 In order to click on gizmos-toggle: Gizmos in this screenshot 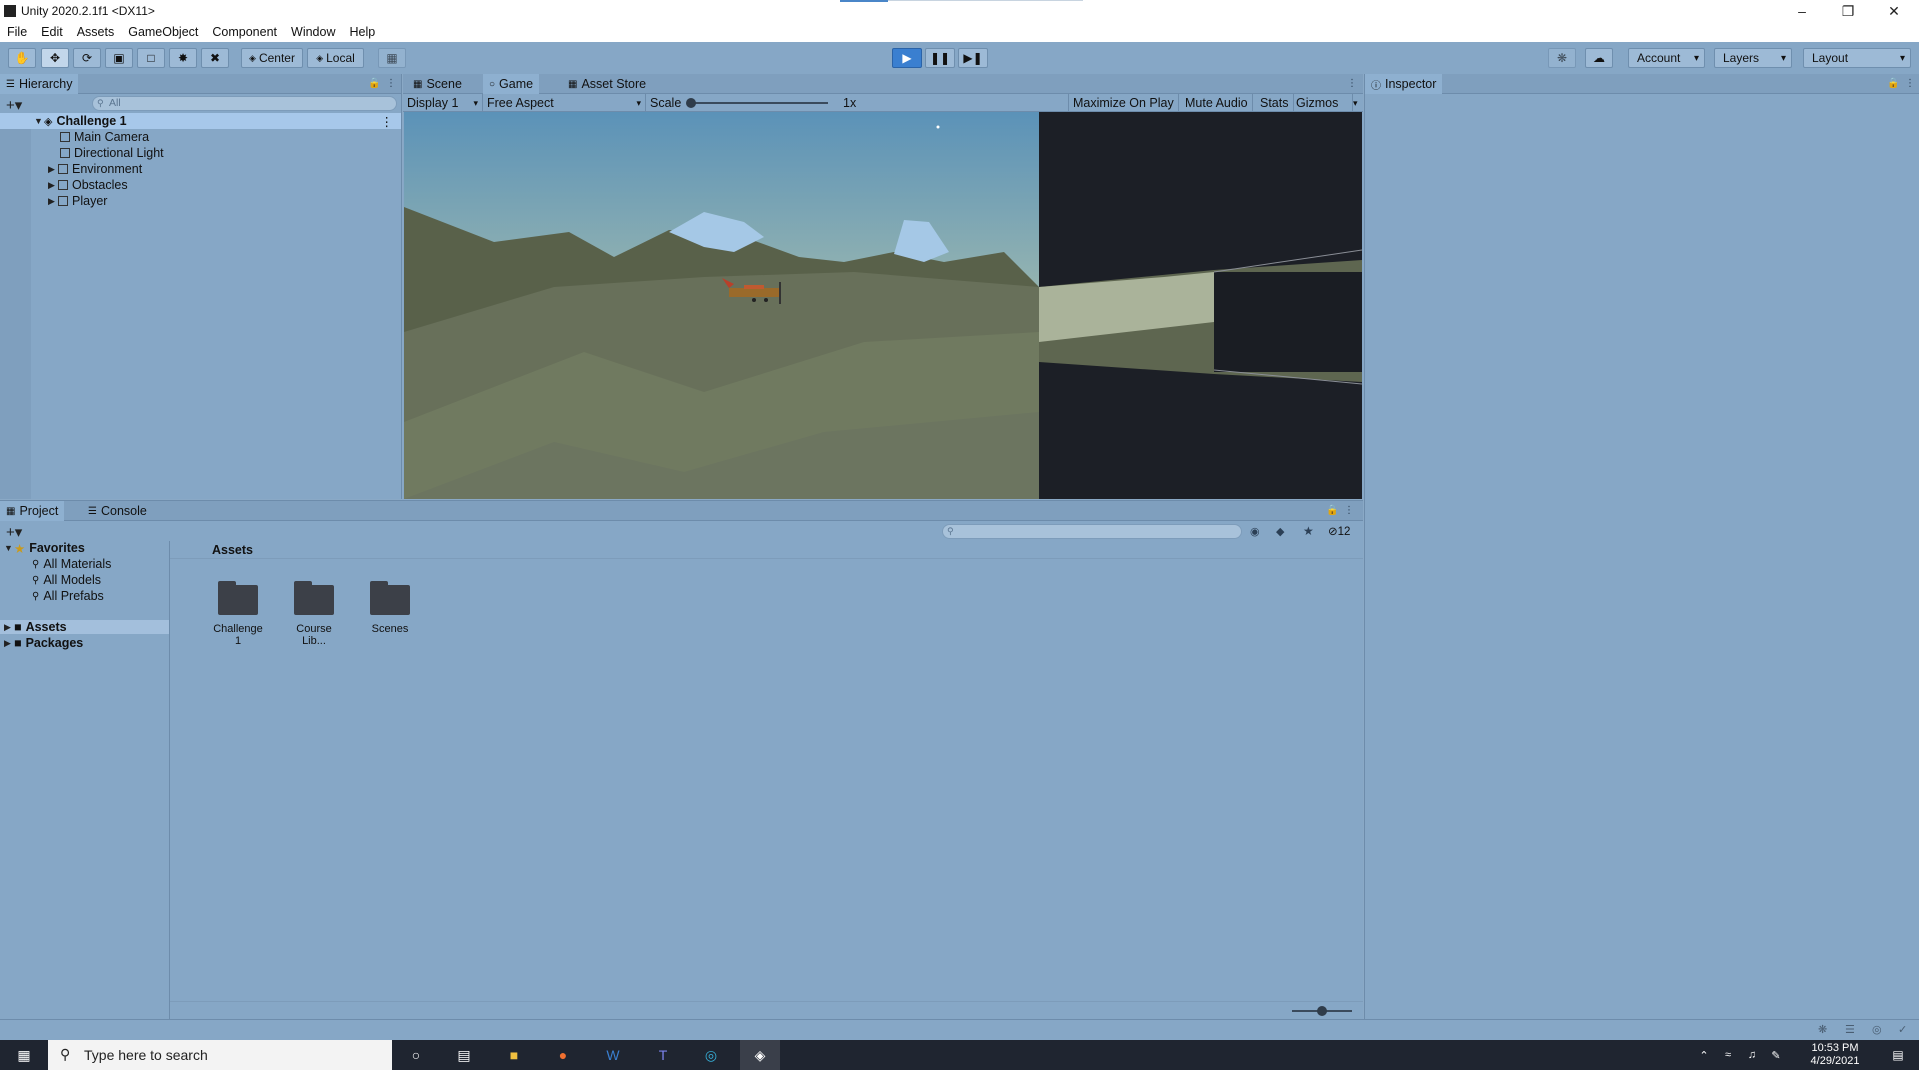, I will do `click(1322, 103)`.